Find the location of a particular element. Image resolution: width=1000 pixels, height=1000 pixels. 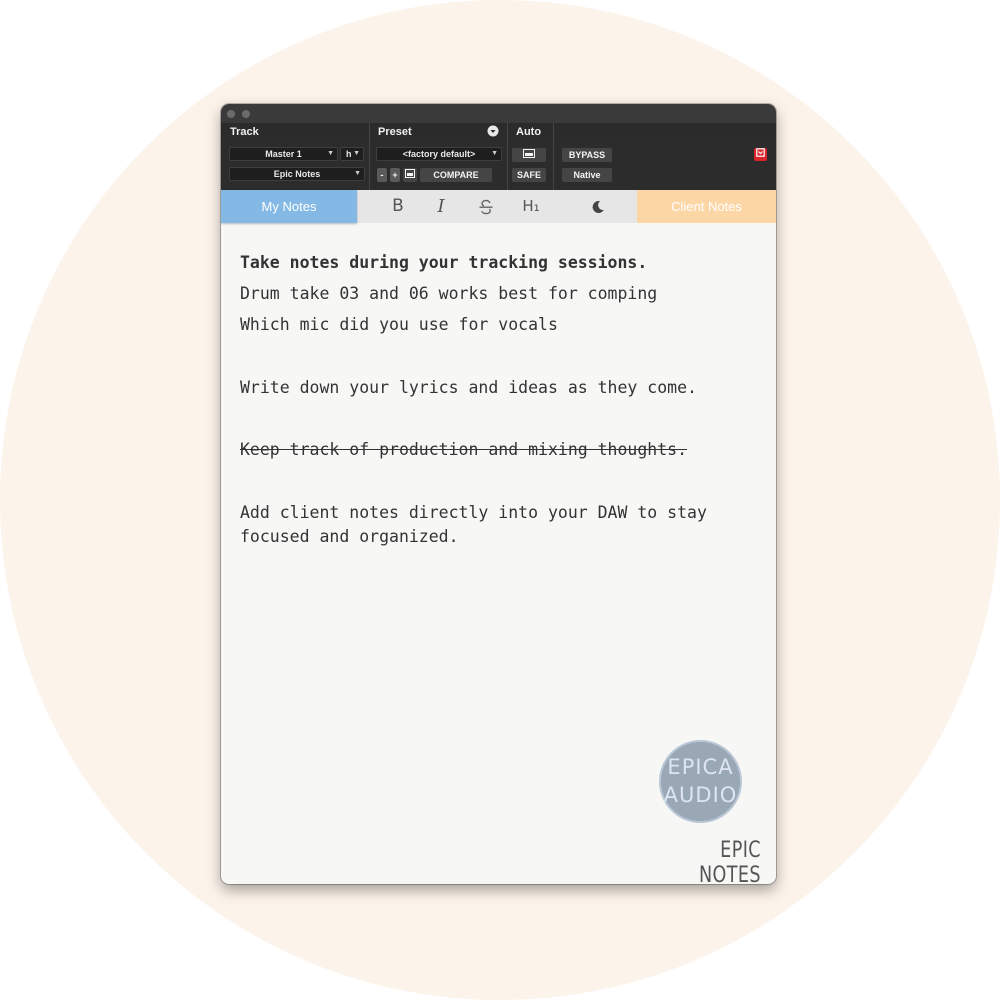

copy-icon is located at coordinates (410, 173).